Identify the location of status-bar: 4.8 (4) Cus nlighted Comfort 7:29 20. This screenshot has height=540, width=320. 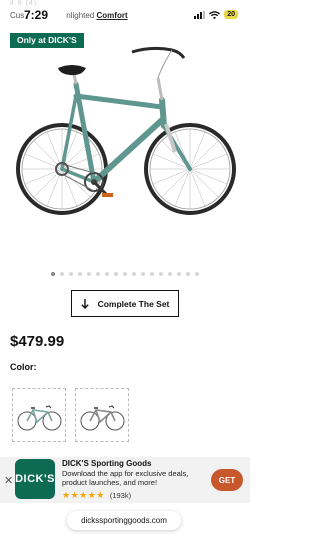
(125, 15).